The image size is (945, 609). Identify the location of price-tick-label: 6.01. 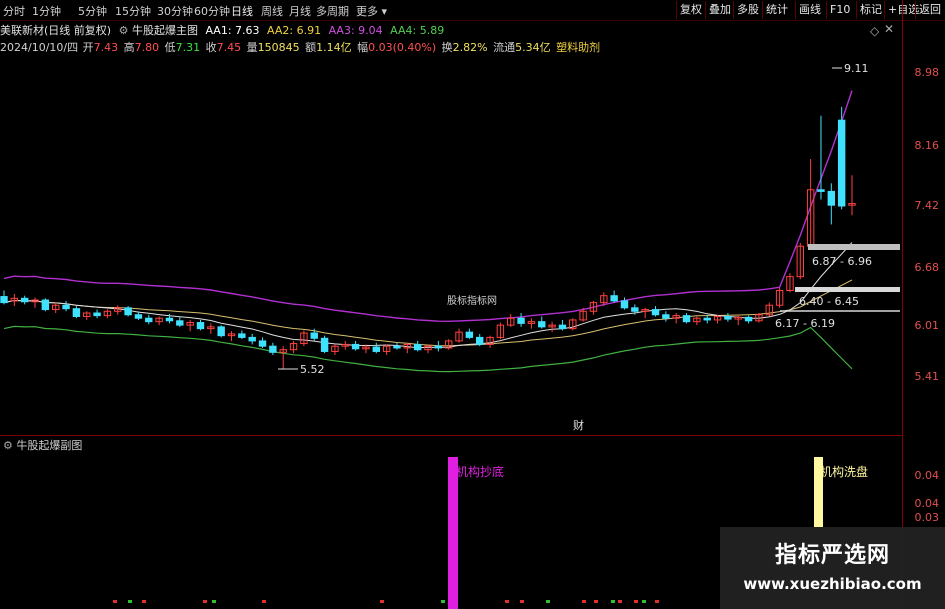
(927, 325).